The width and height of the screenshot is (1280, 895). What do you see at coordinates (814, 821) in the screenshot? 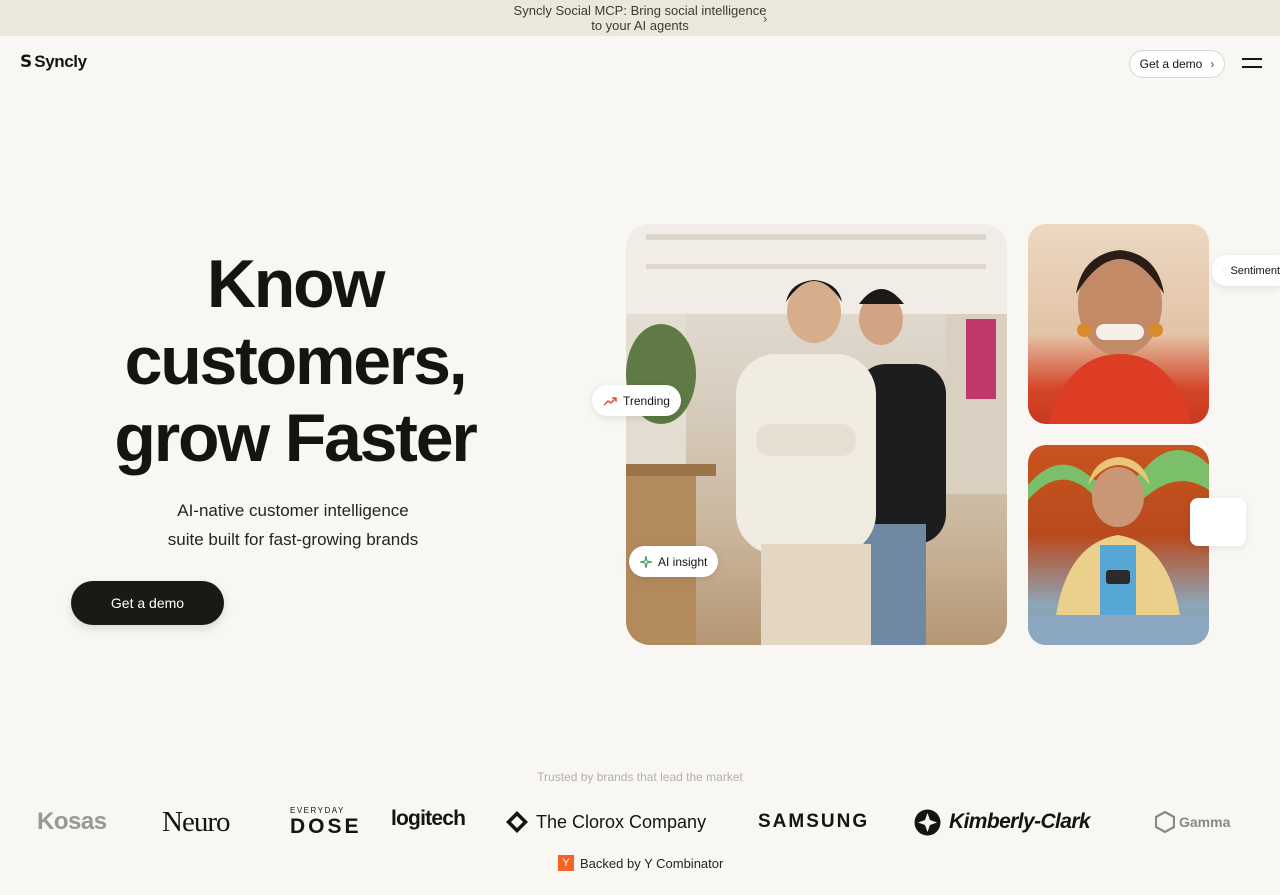
I see `samsung-logo: SAMSUNG` at bounding box center [814, 821].